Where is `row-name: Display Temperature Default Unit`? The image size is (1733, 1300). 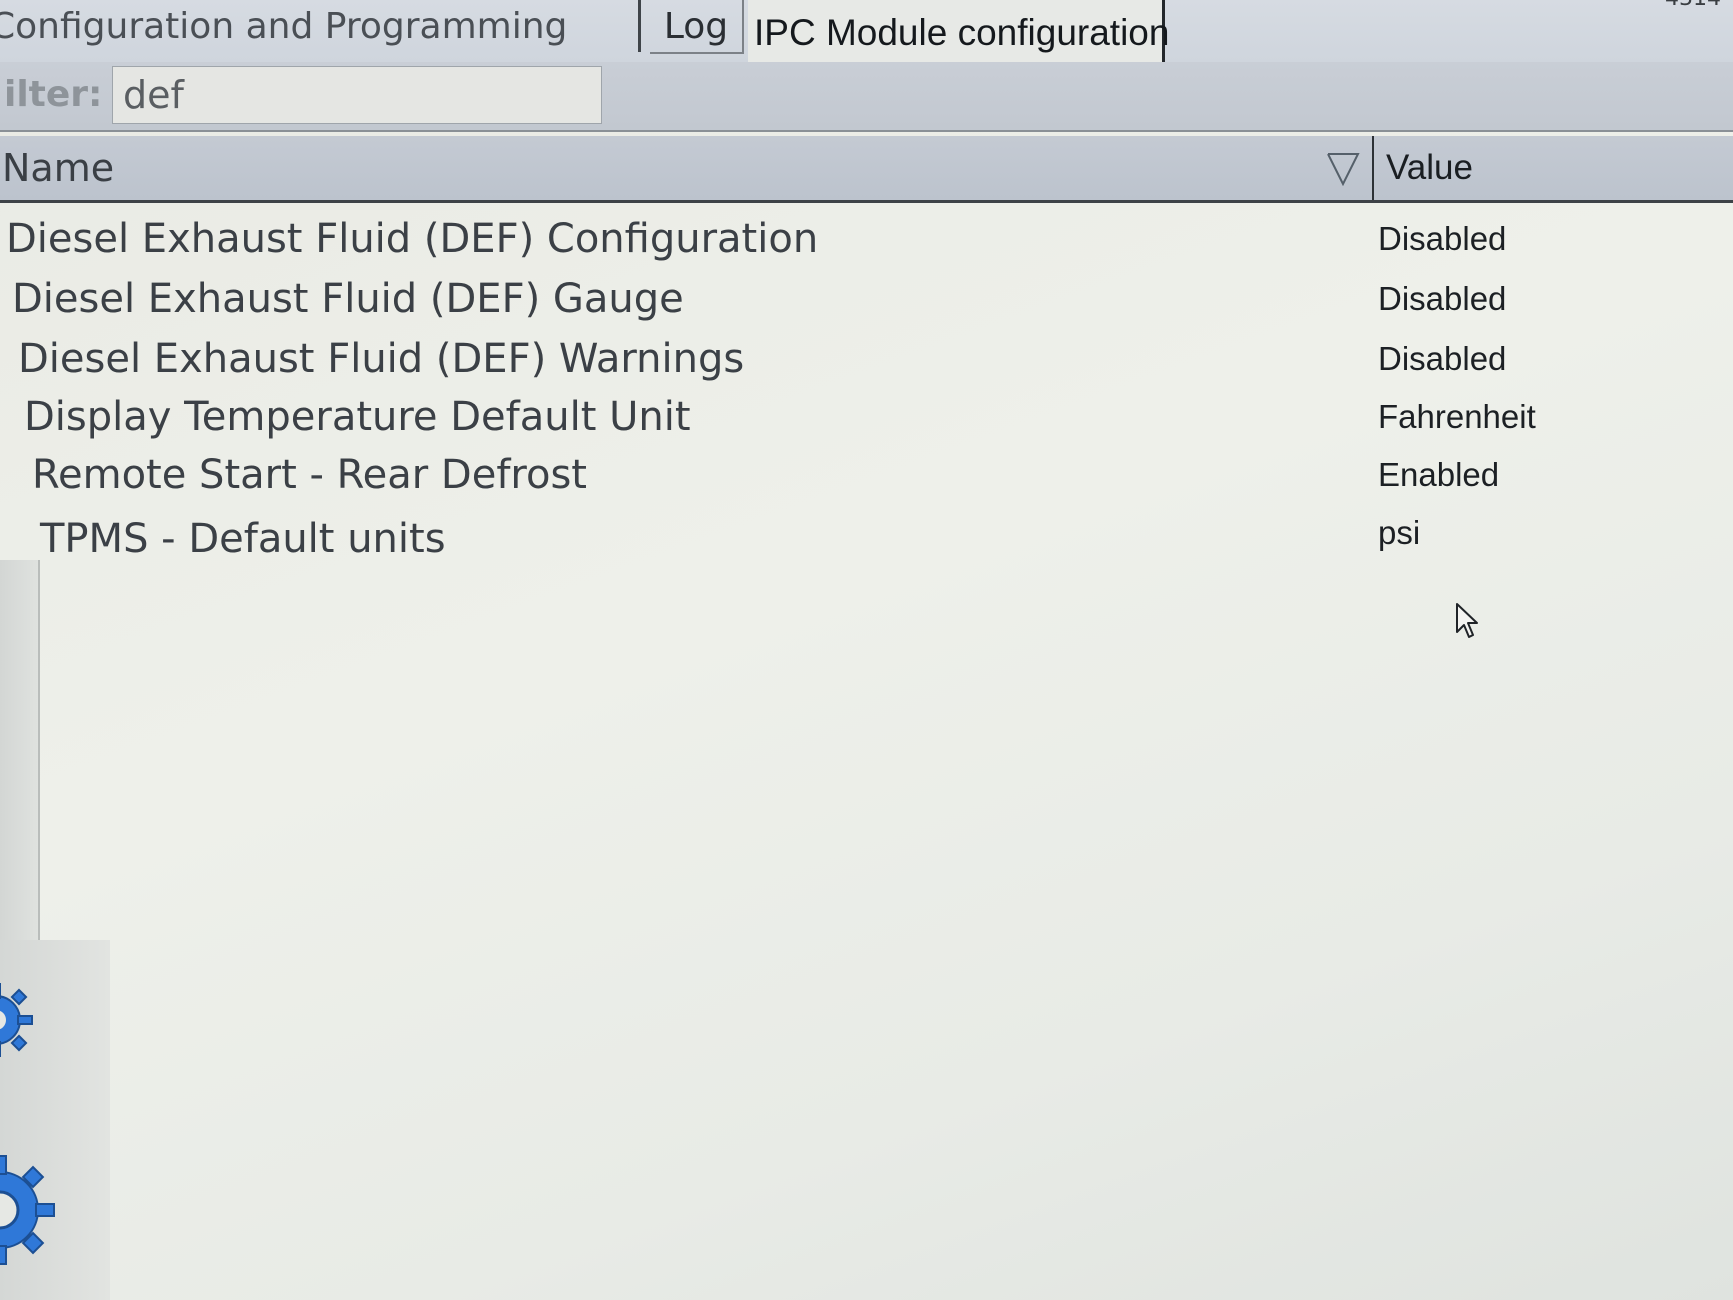
row-name: Display Temperature Default Unit is located at coordinates (357, 417).